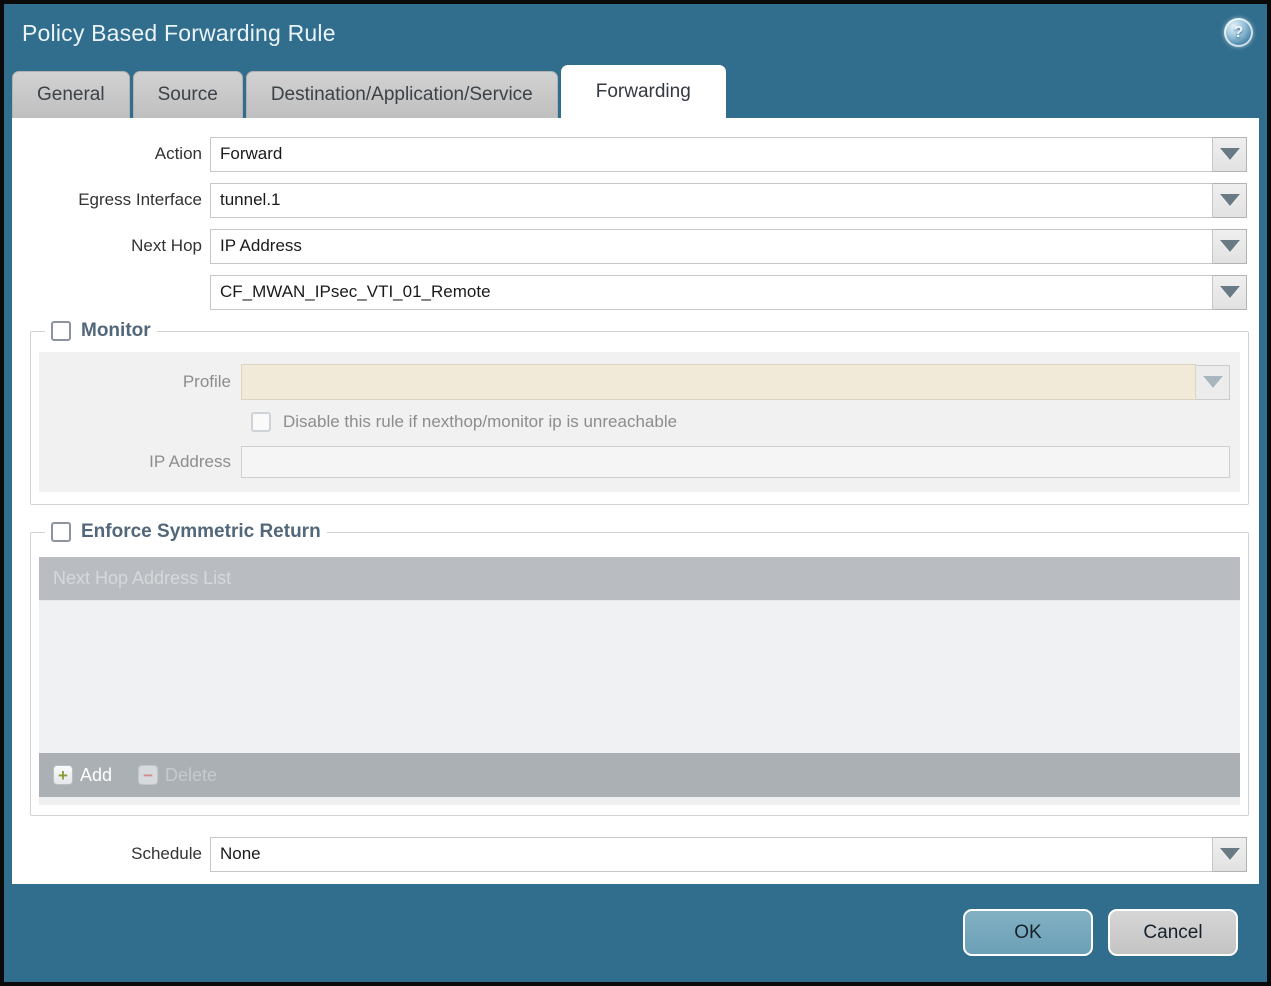 The image size is (1271, 986). Describe the element at coordinates (711, 200) in the screenshot. I see `egress-interface-select: tunnel.1` at that location.